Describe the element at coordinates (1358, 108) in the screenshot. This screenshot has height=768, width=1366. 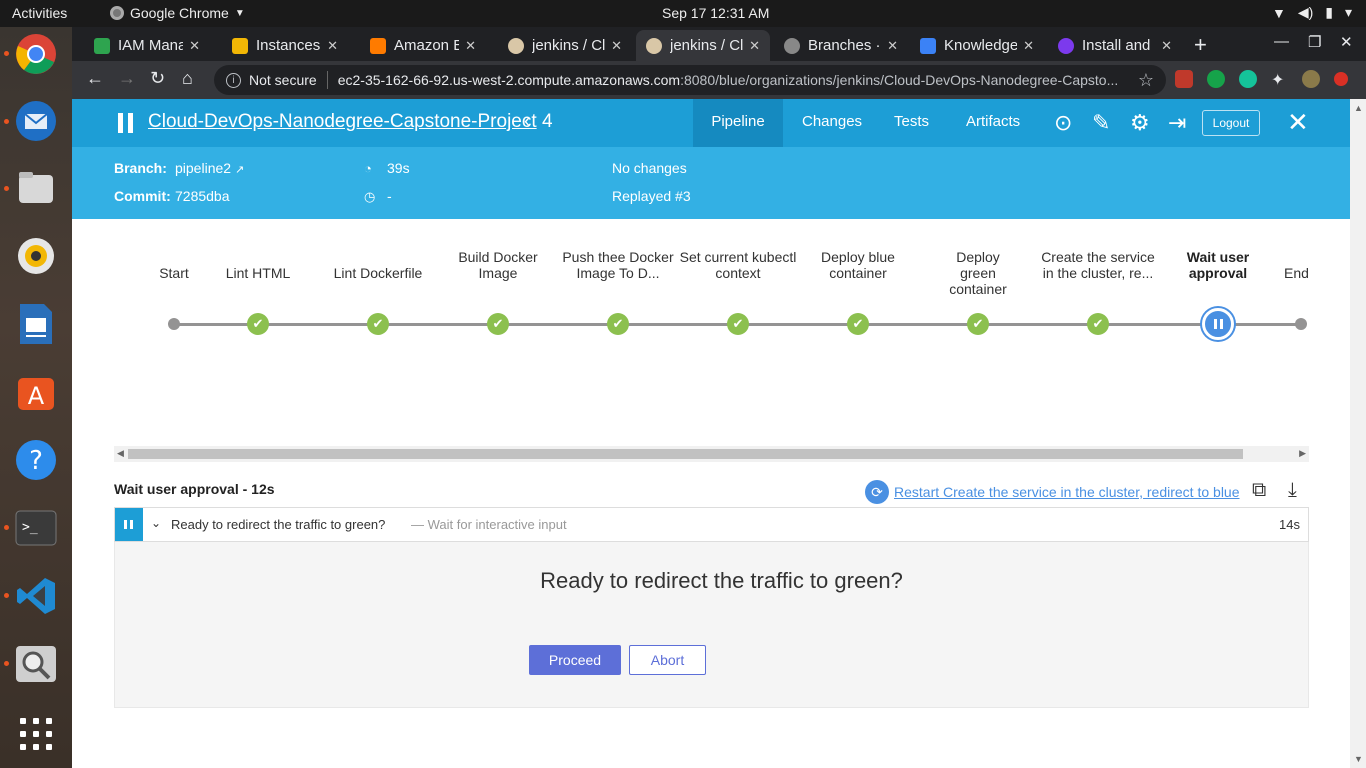
I see `scroll-up-icon: ▲` at that location.